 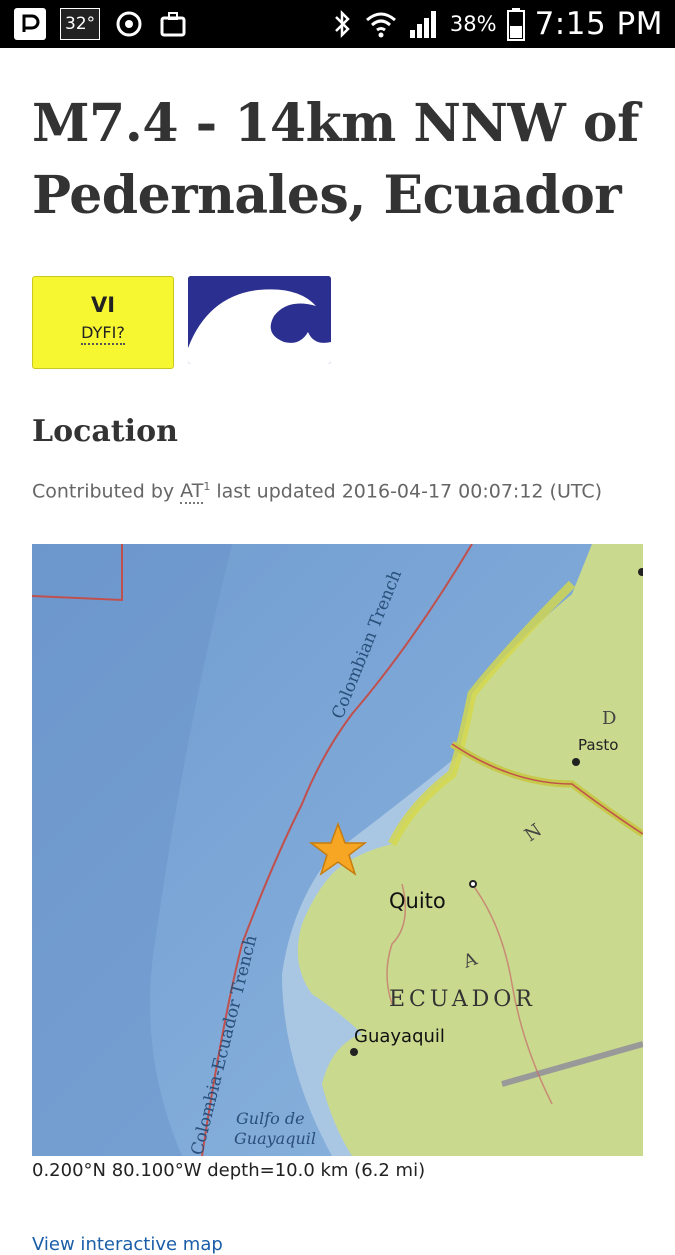 What do you see at coordinates (105, 431) in the screenshot?
I see `location-heading: Location` at bounding box center [105, 431].